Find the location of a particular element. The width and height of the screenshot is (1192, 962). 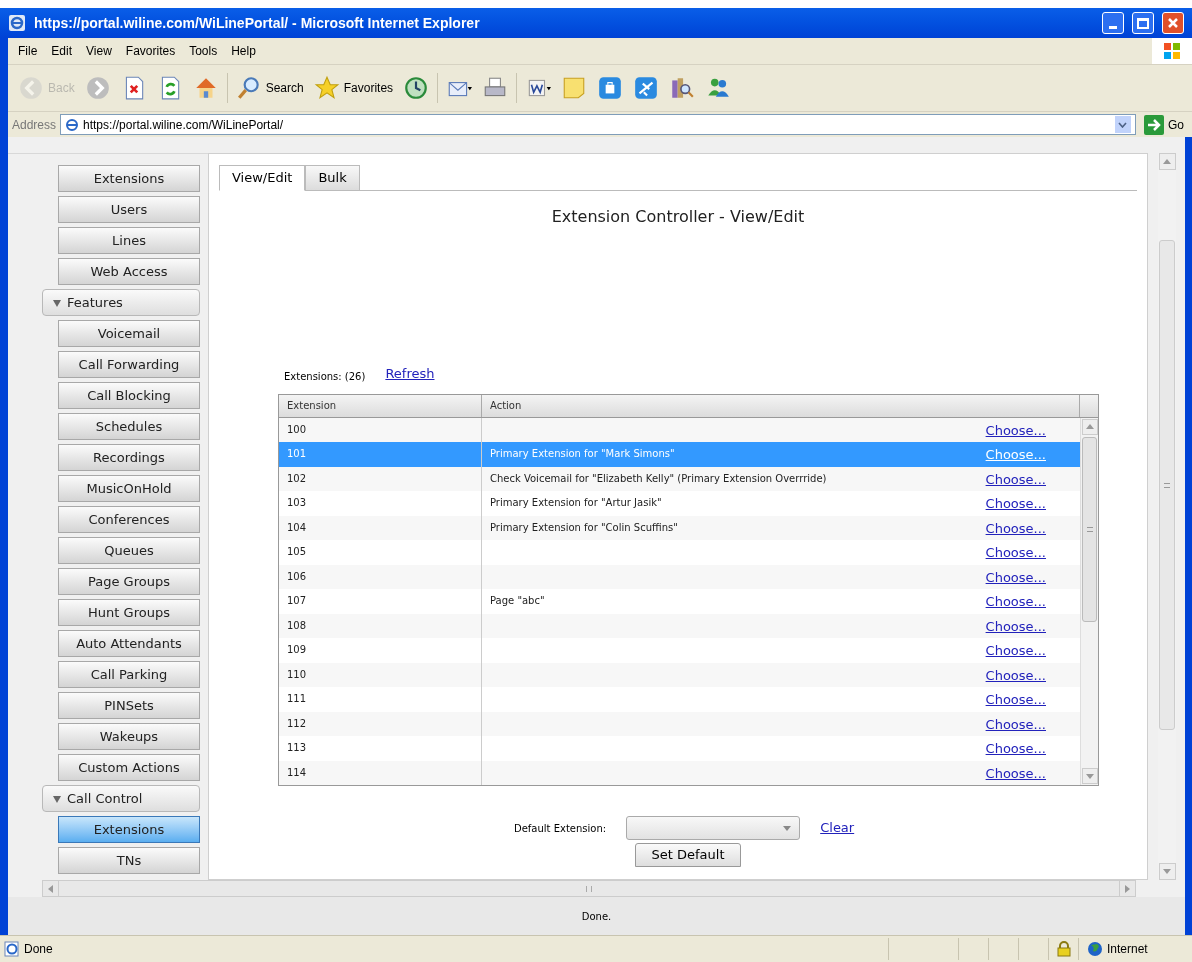

plane-icon is located at coordinates (646, 88).